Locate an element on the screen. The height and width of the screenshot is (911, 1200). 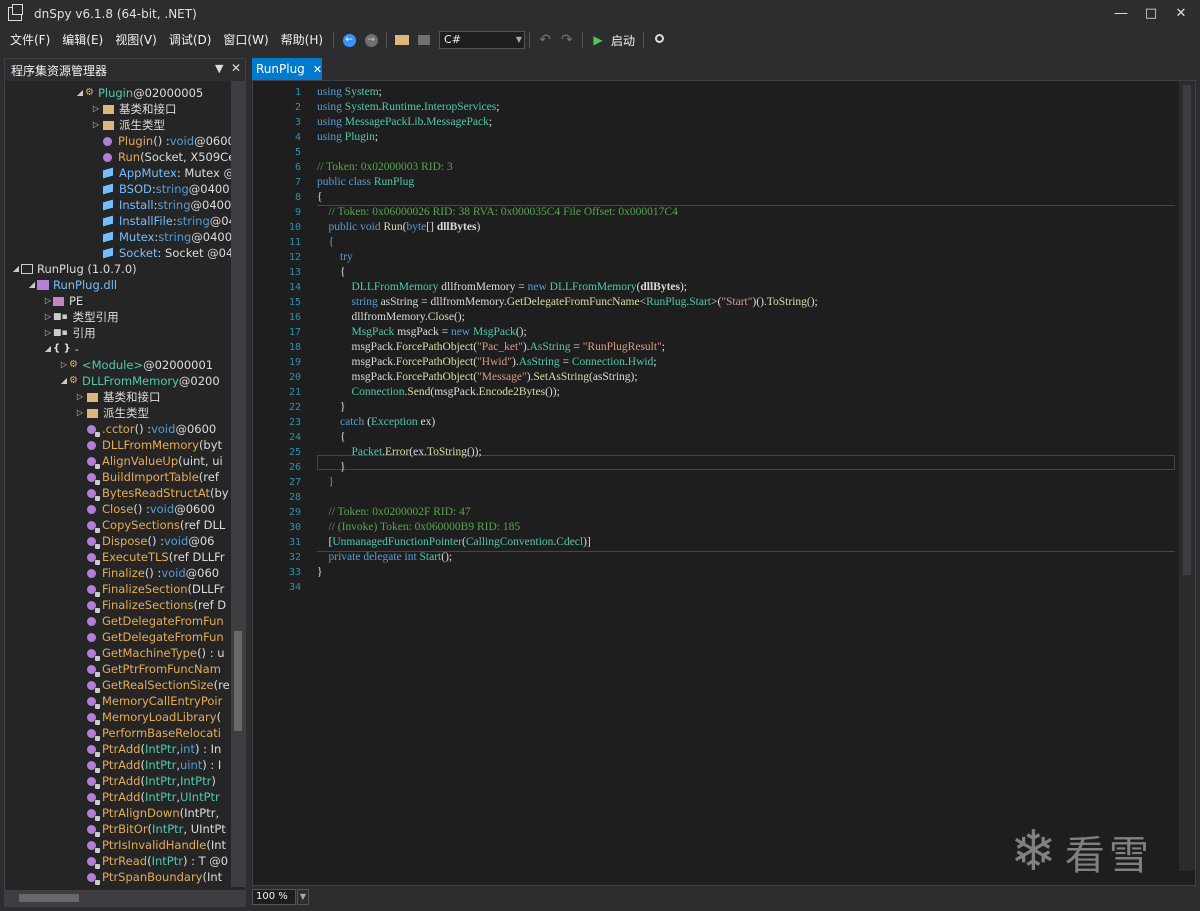
tree-node: GetMachineType() : u is located at coordinates (150, 653).